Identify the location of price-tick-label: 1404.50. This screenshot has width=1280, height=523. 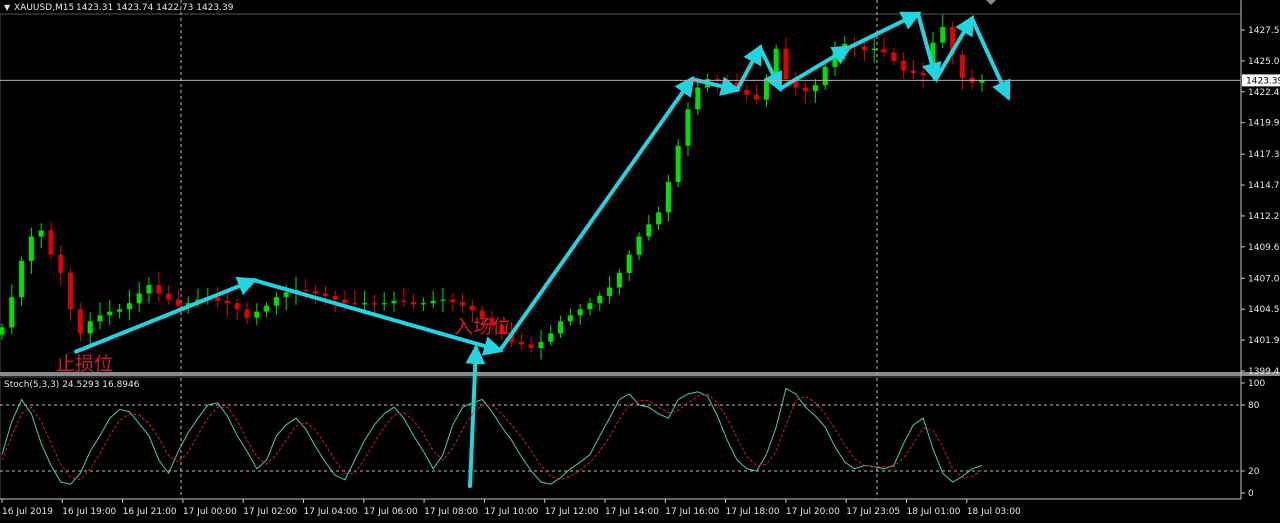
(1264, 310).